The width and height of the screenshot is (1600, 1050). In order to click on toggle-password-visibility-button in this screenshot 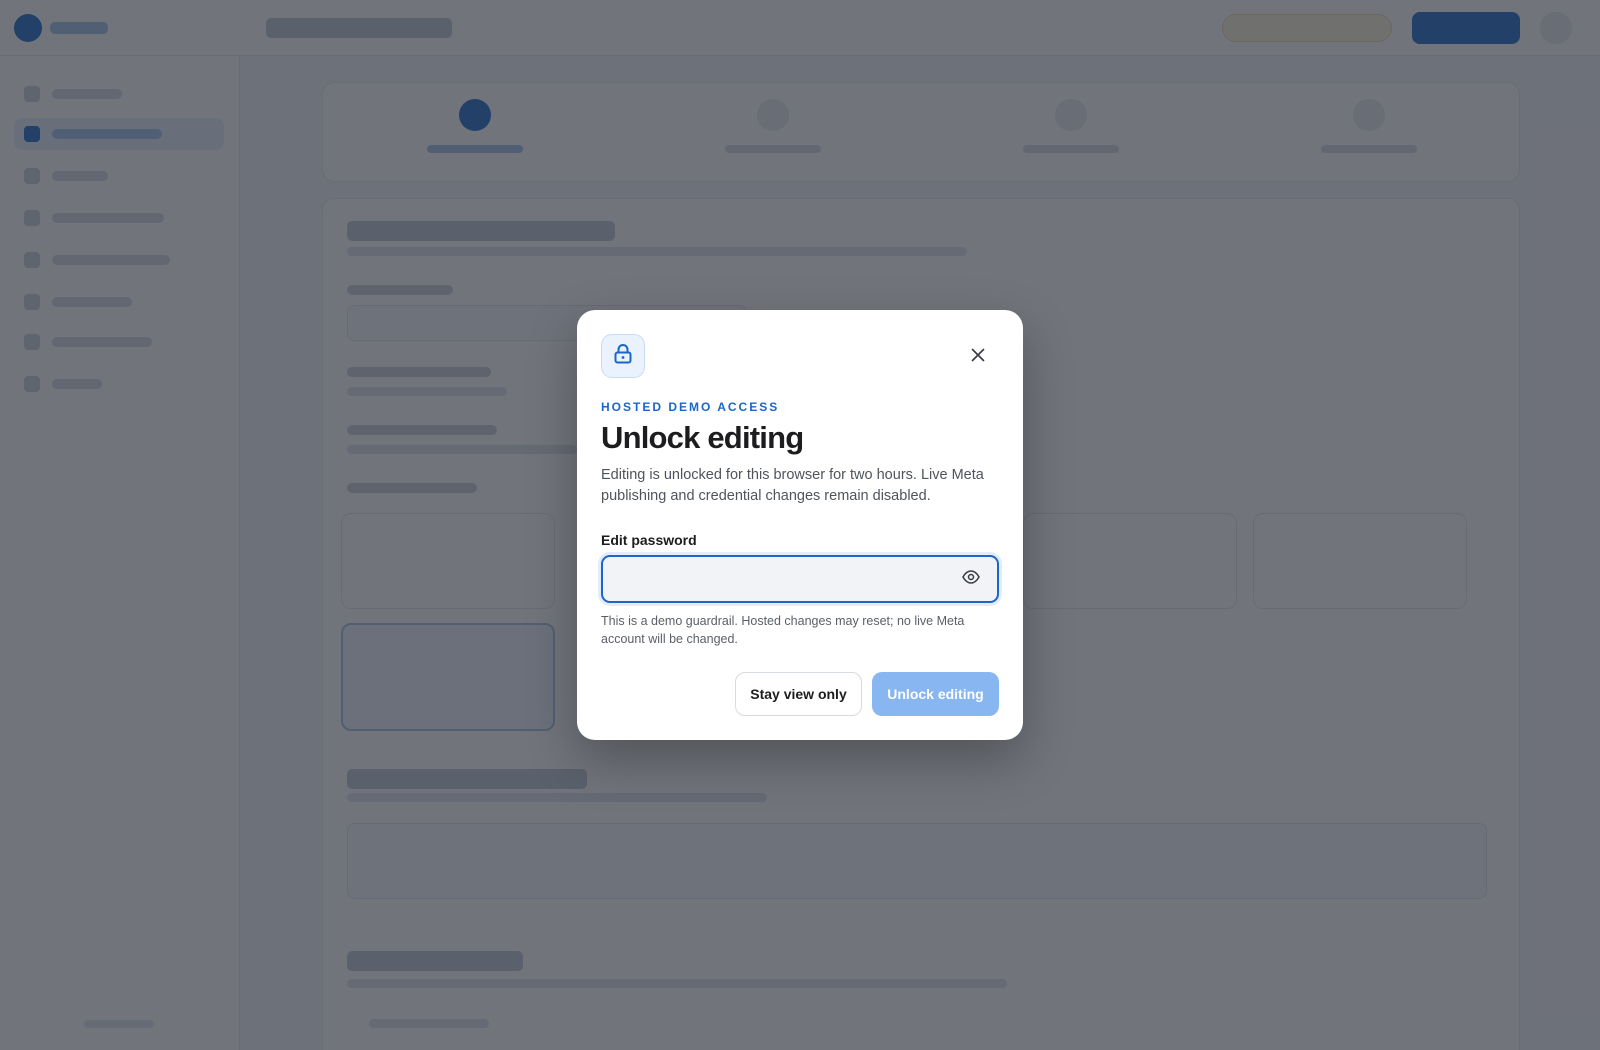, I will do `click(971, 579)`.